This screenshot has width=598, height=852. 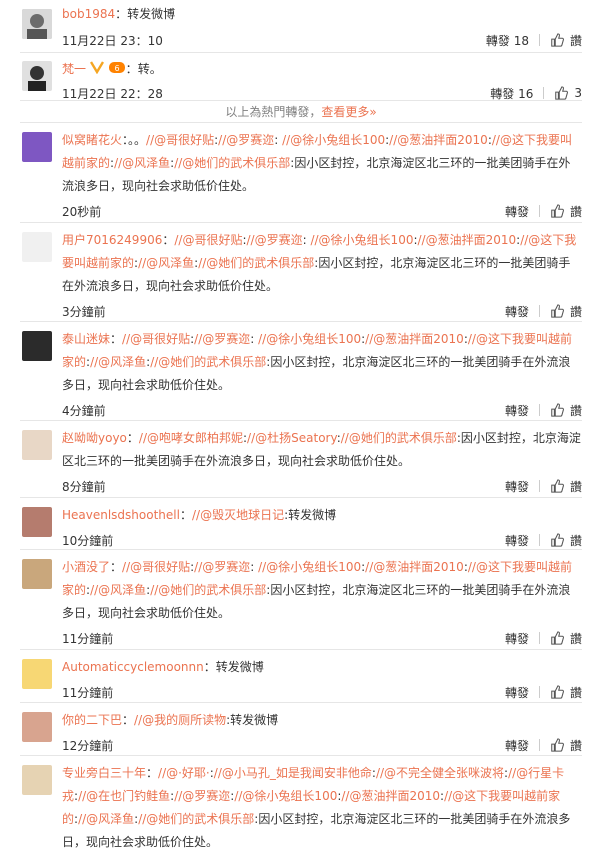 I want to click on mention-link: //@在也门钓鲑鱼, so click(x=124, y=796).